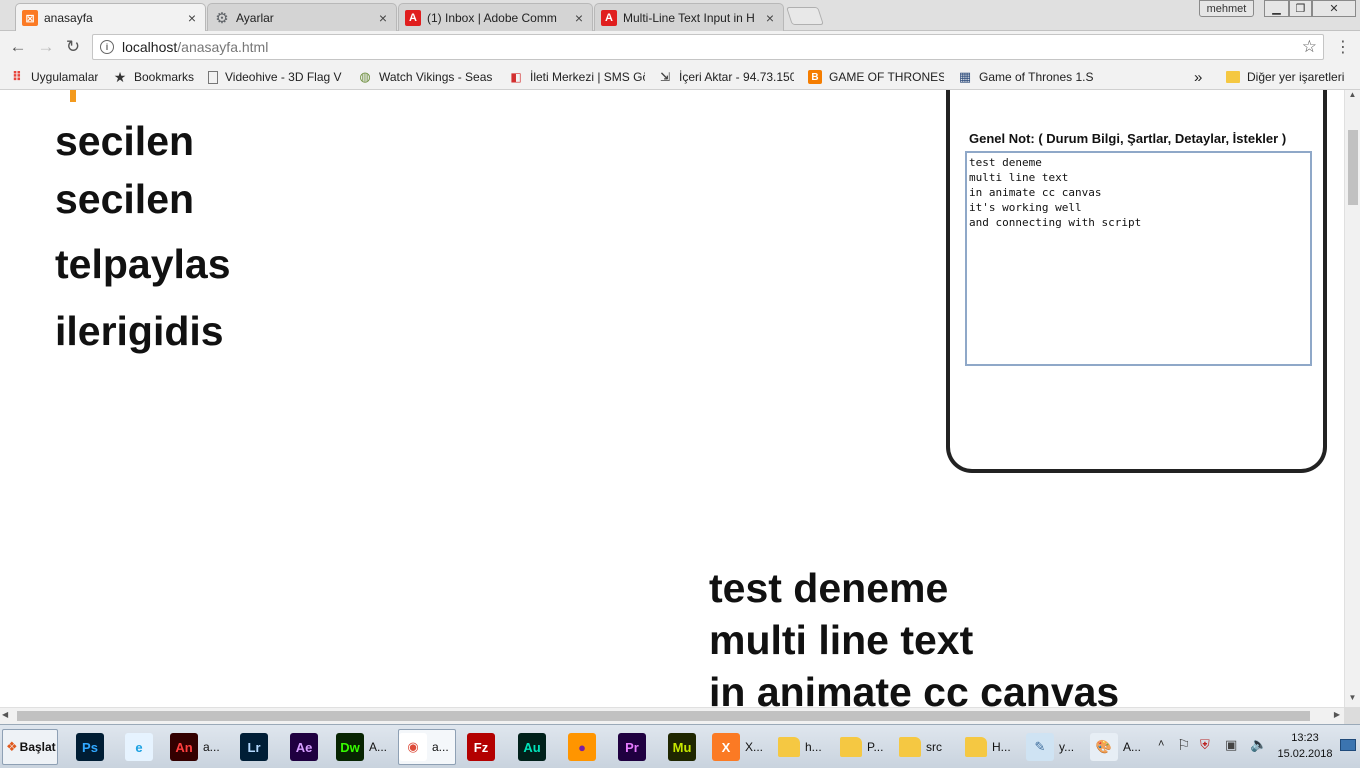 This screenshot has height=768, width=1360. What do you see at coordinates (1036, 77) in the screenshot?
I see `bookmark-label: Game of Thrones 1.Se` at bounding box center [1036, 77].